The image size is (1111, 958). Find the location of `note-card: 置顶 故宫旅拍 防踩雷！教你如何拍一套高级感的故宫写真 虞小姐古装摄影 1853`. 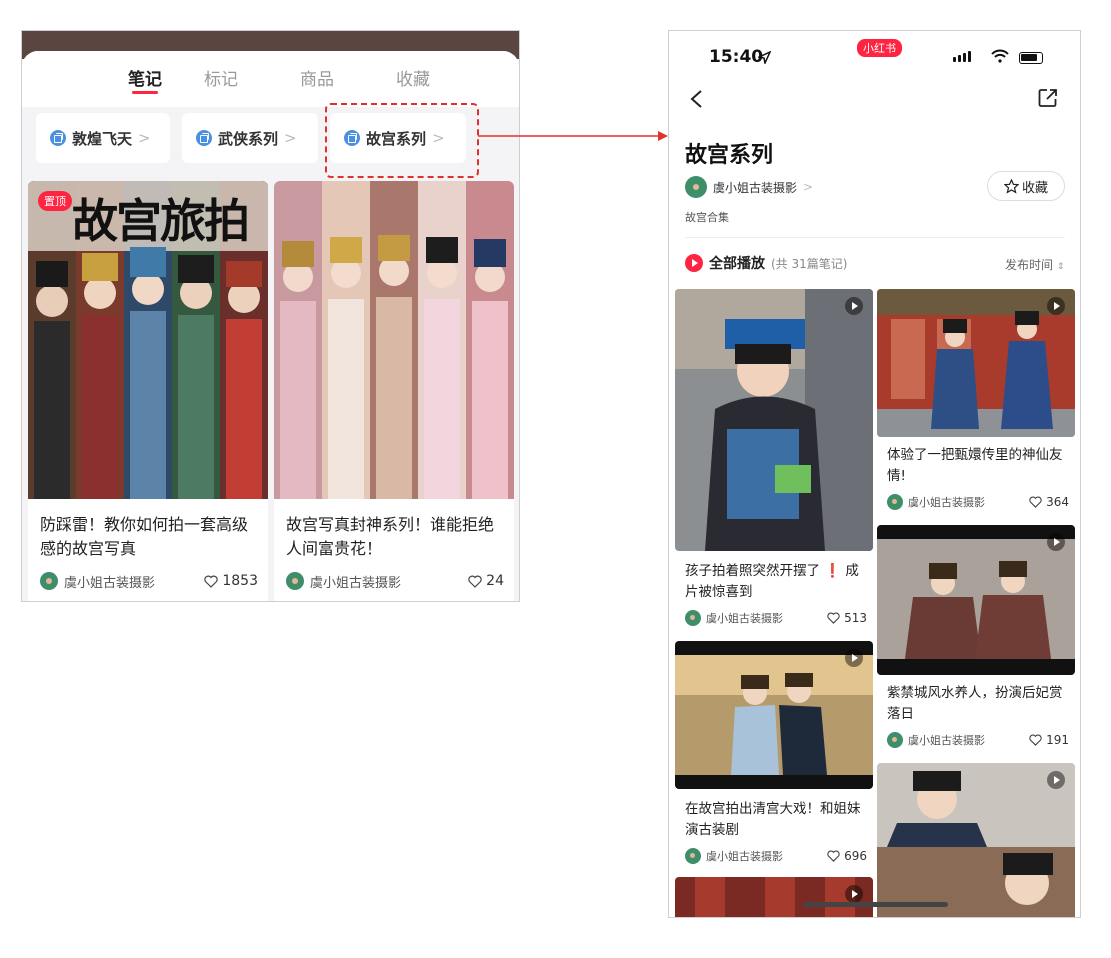

note-card: 置顶 故宫旅拍 防踩雷！教你如何拍一套高级感的故宫写真 虞小姐古装摄影 1853 is located at coordinates (148, 391).